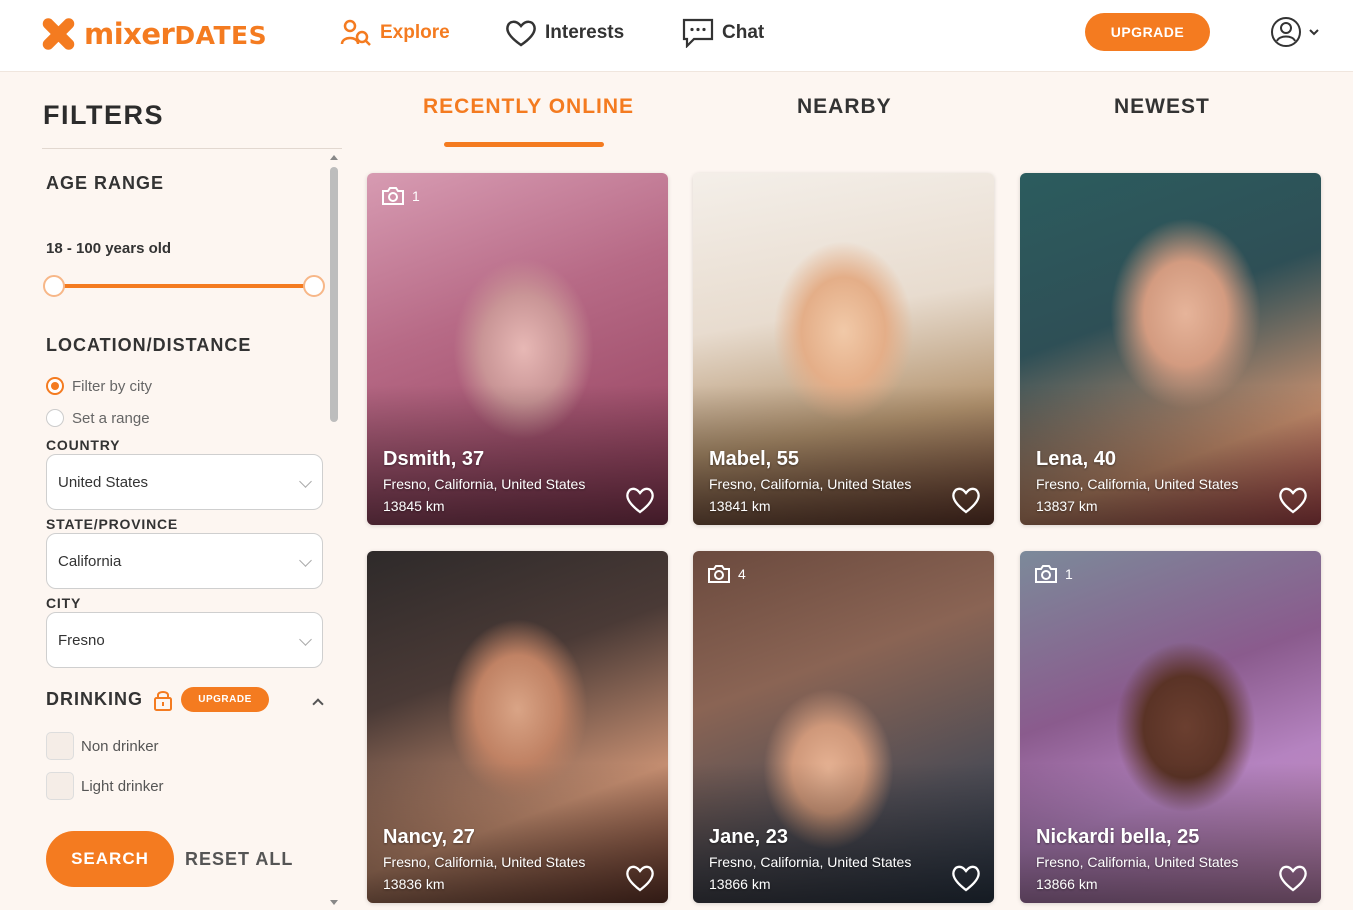 The image size is (1353, 910). Describe the element at coordinates (334, 157) in the screenshot. I see `scroll-up-icon` at that location.